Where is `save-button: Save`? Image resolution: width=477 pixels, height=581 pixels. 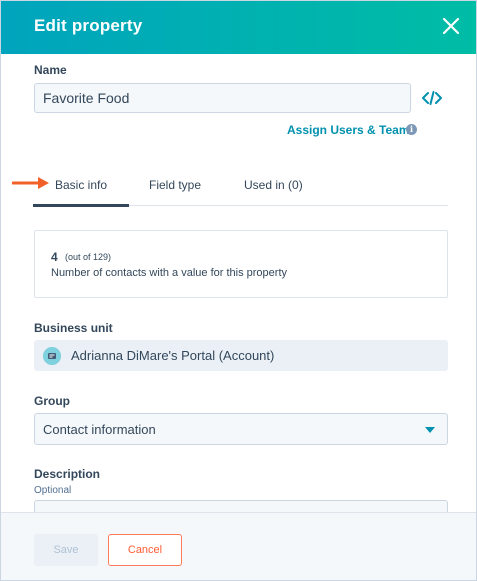 save-button: Save is located at coordinates (66, 550).